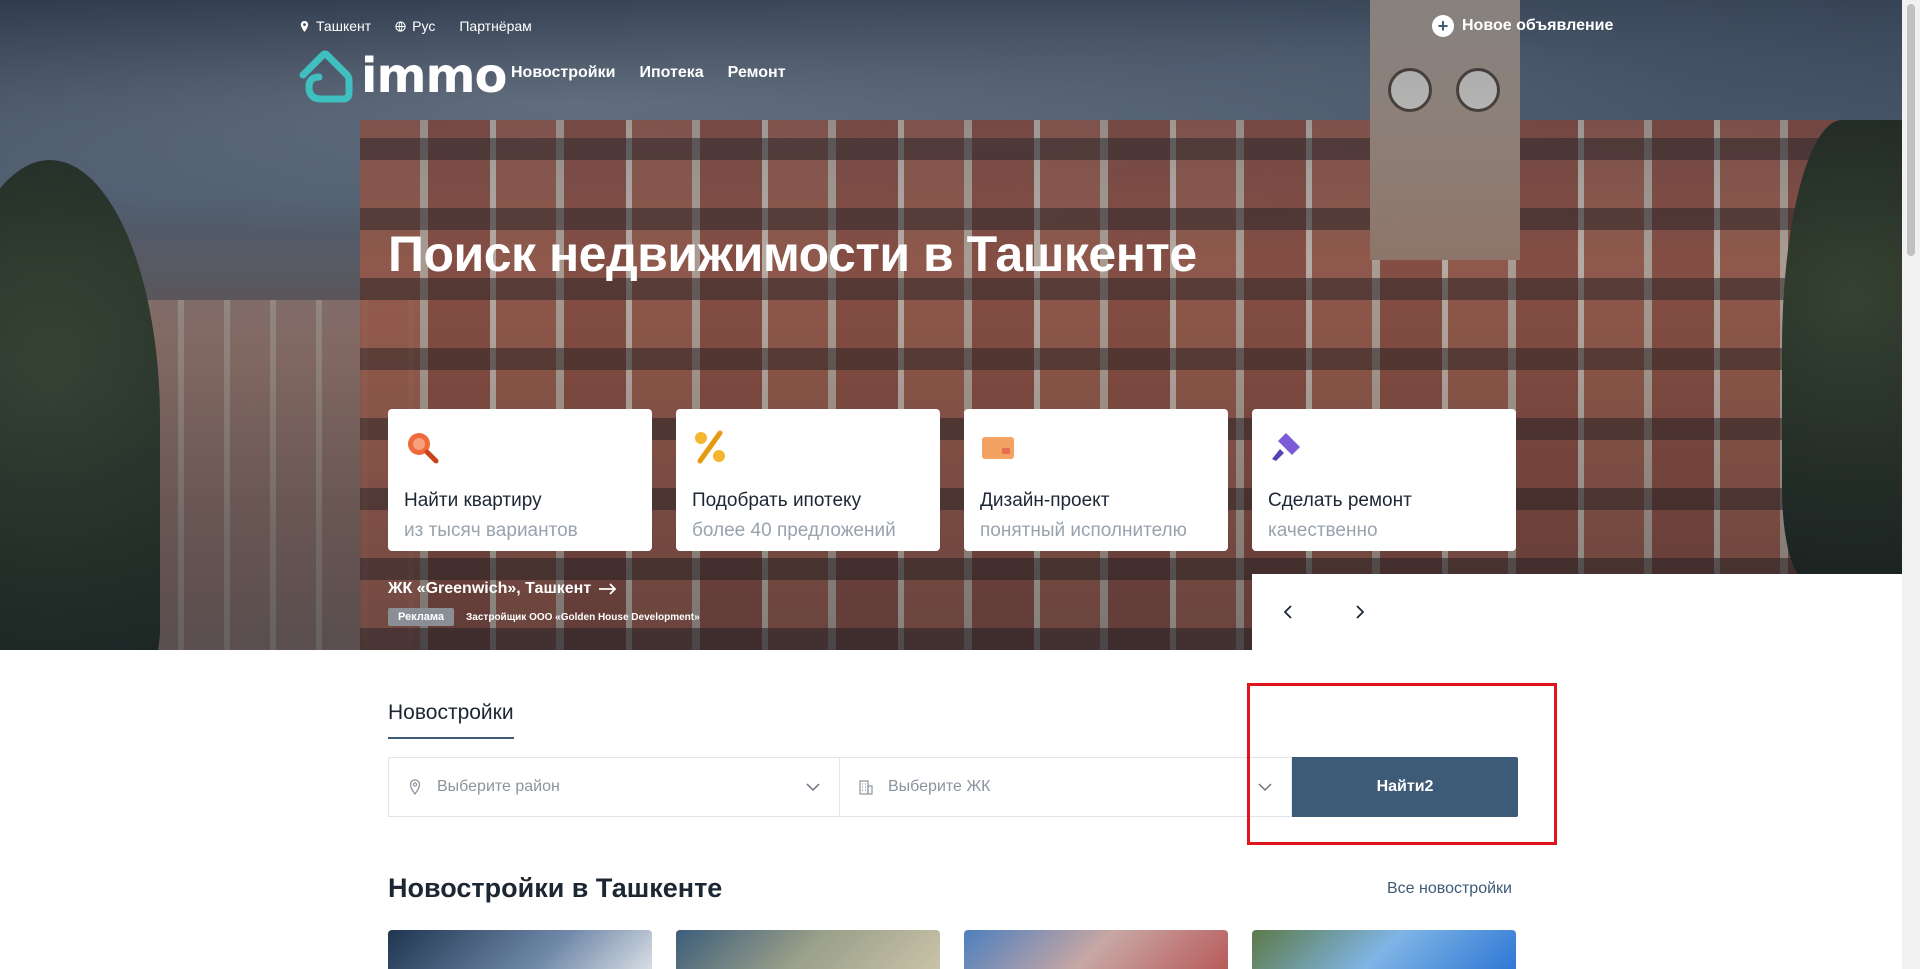 This screenshot has height=969, width=1920. What do you see at coordinates (794, 530) in the screenshot?
I see `card-subtitle: более 40 предложений` at bounding box center [794, 530].